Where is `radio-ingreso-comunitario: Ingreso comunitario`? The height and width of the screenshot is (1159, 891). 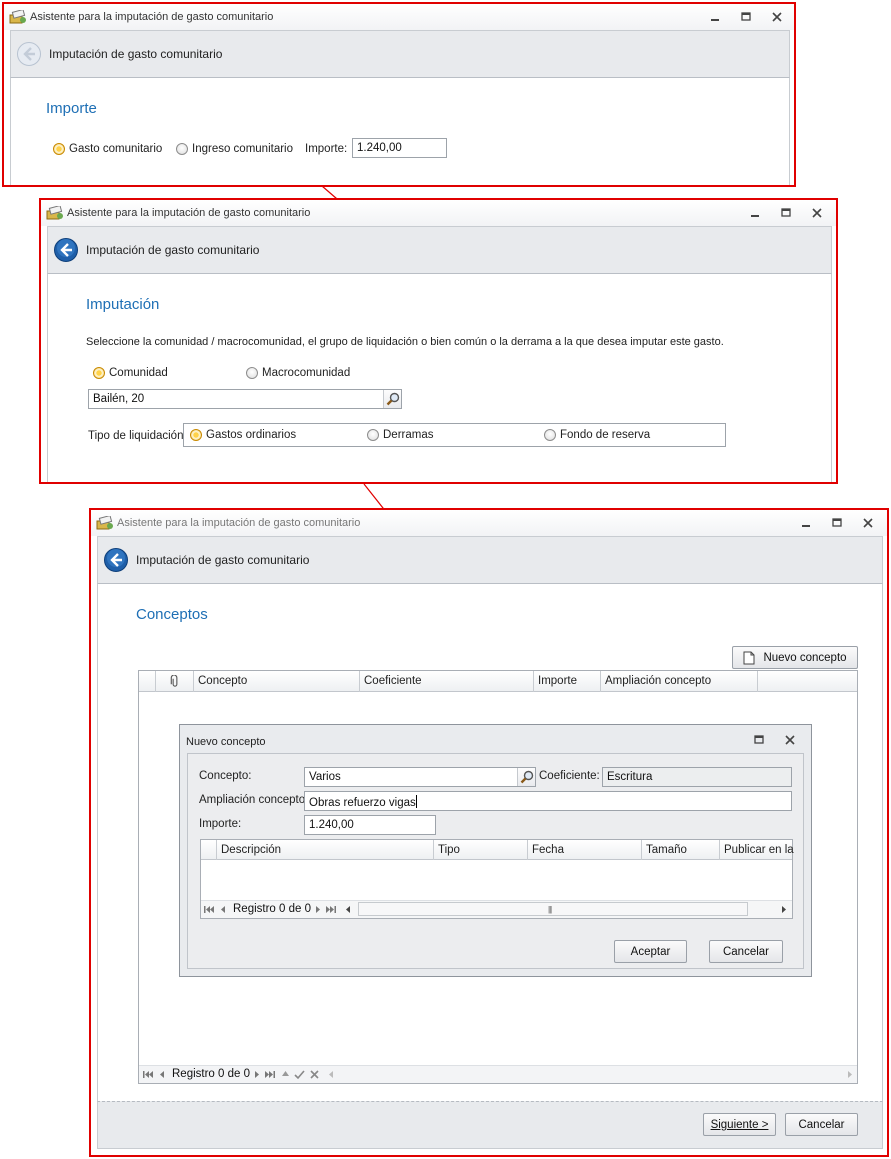
radio-ingreso-comunitario: Ingreso comunitario is located at coordinates (234, 149).